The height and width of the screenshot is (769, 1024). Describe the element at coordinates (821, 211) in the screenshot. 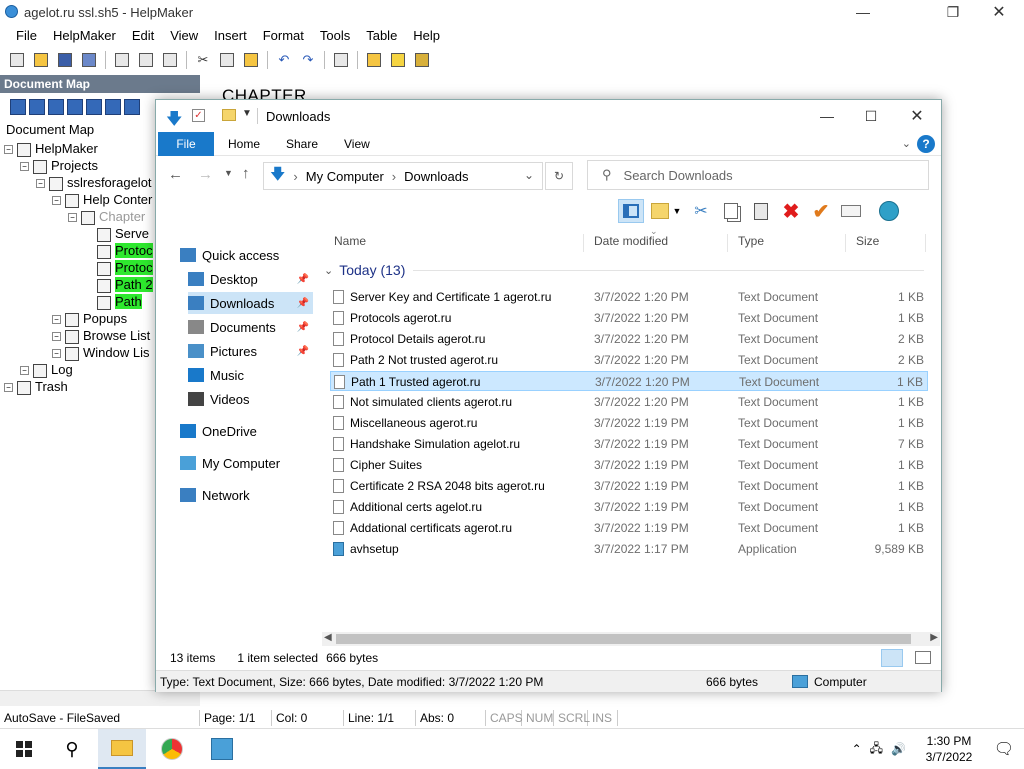

I see `rename-check-icon: ✔` at that location.